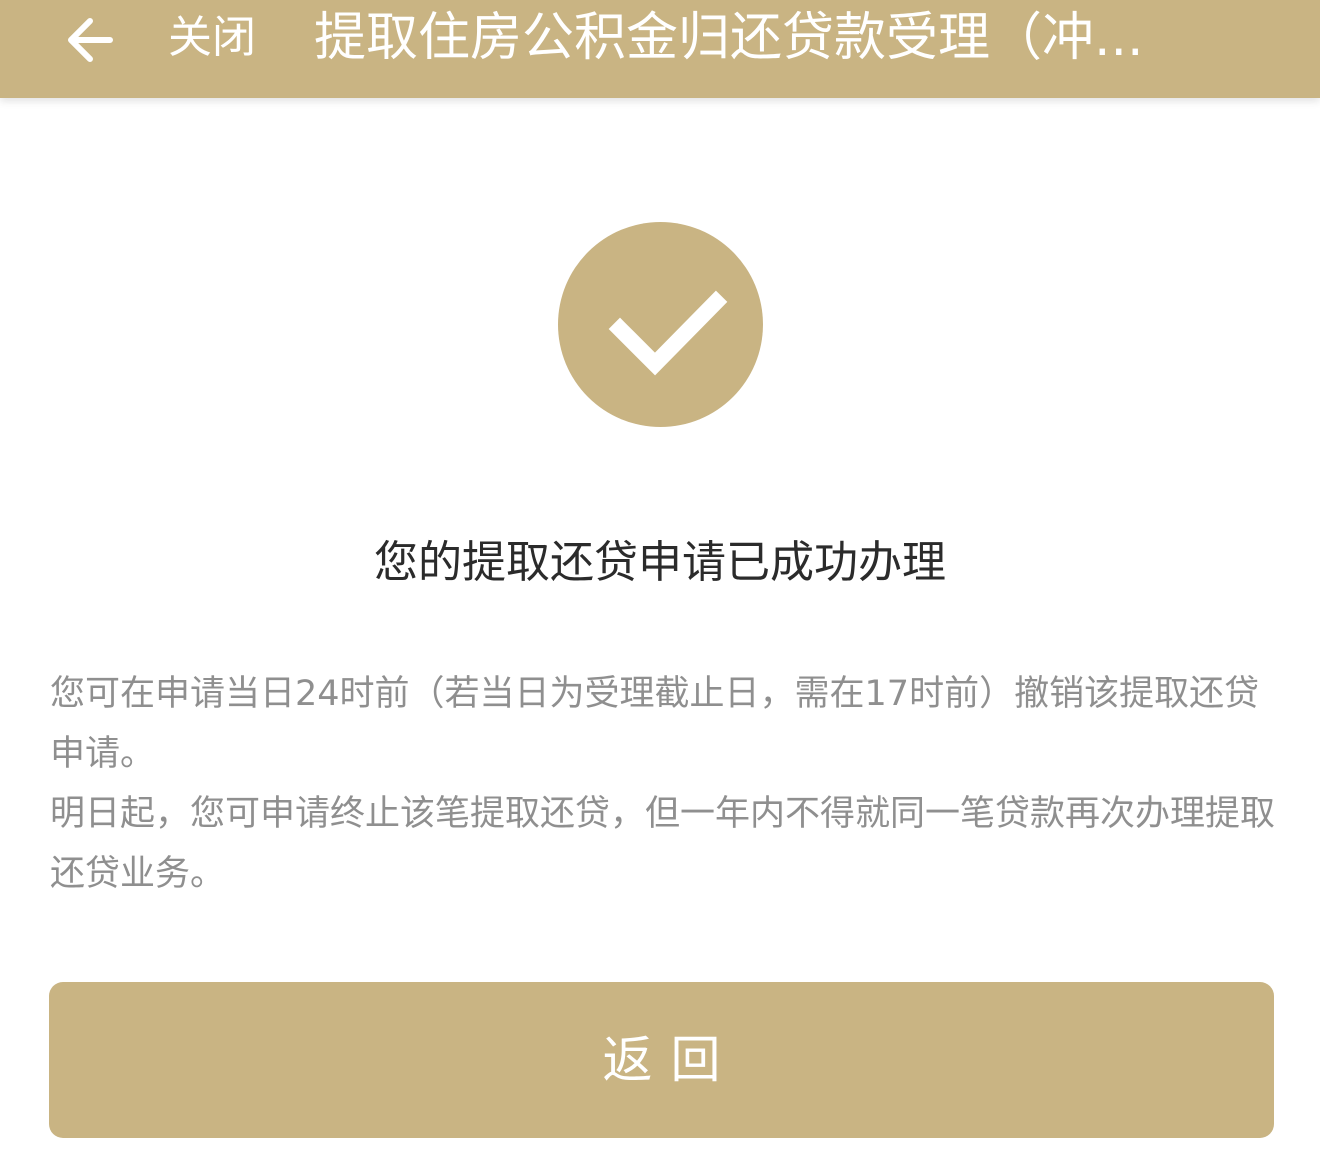  What do you see at coordinates (212, 38) in the screenshot?
I see `close-button: 关闭` at bounding box center [212, 38].